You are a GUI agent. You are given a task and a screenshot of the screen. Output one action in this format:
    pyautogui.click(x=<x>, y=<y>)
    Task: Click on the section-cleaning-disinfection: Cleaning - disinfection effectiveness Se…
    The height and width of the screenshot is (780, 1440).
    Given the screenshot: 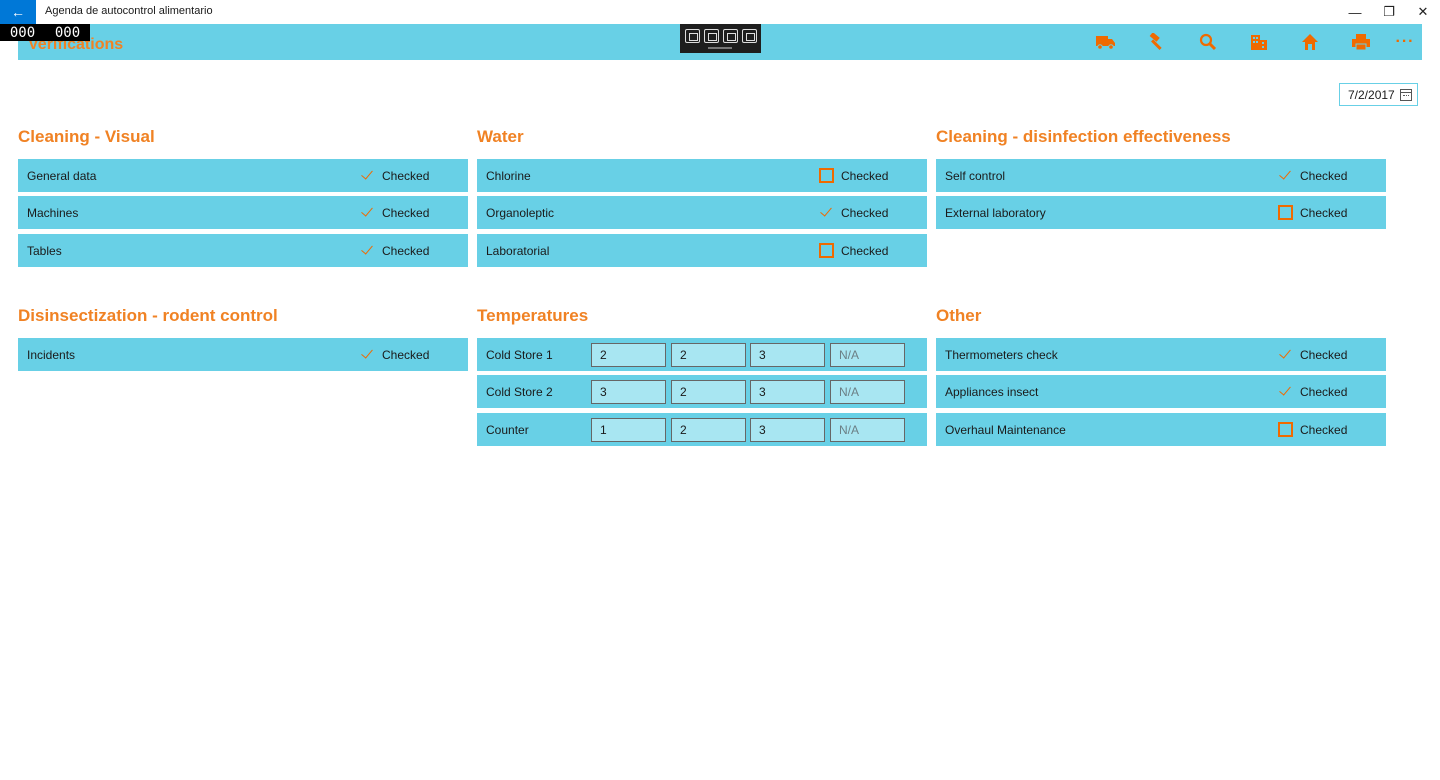 What is the action you would take?
    pyautogui.click(x=1161, y=177)
    